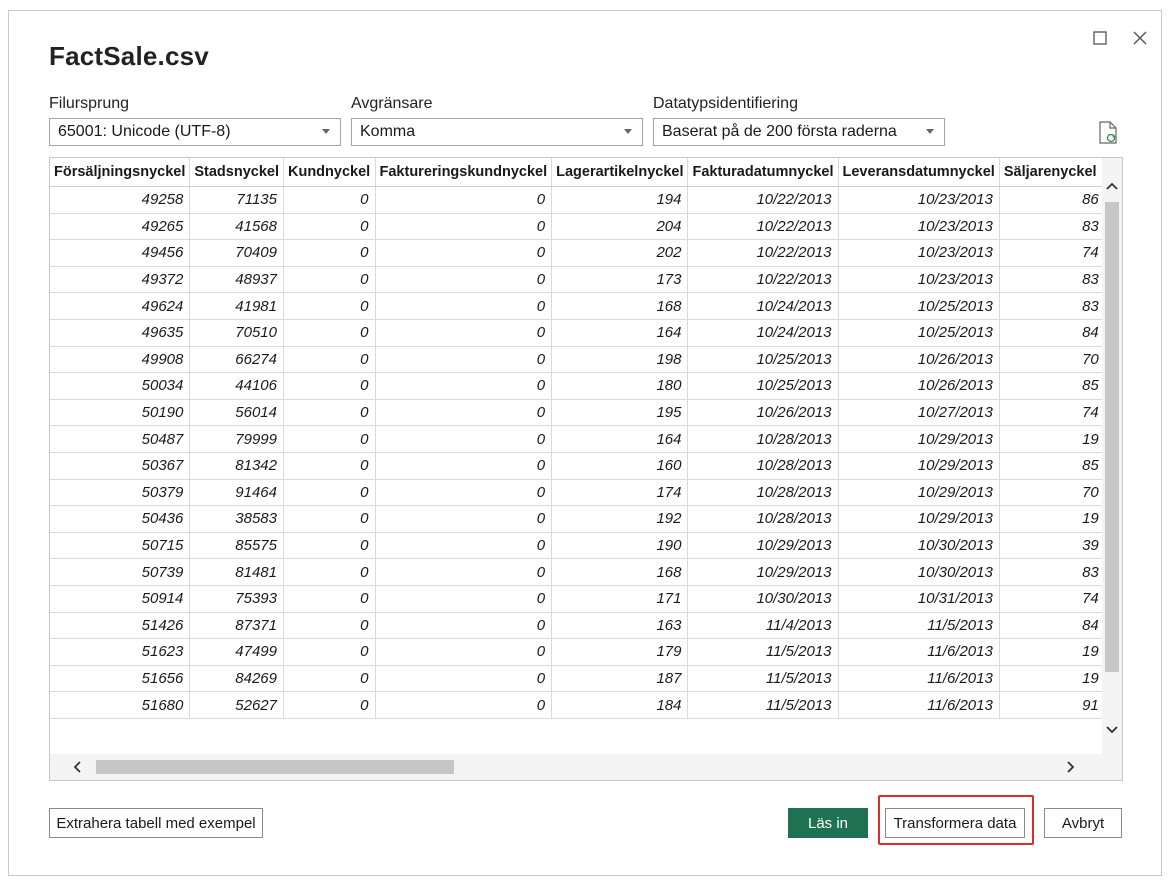  I want to click on horizontal-scrollbar, so click(576, 767).